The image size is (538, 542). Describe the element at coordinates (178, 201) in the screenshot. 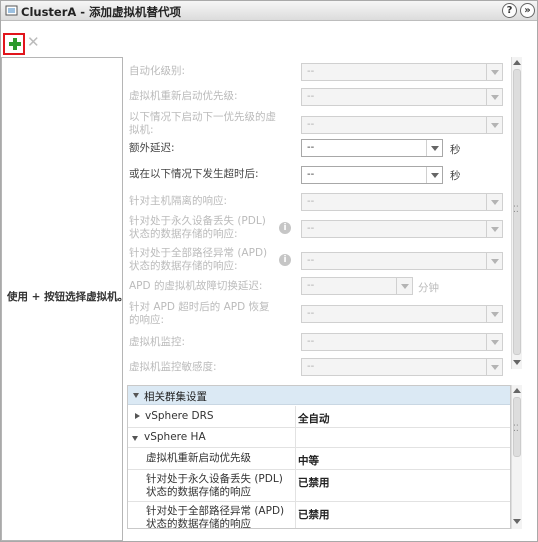

I see `host-isolation-label: 针对主机隔离的响应:` at that location.